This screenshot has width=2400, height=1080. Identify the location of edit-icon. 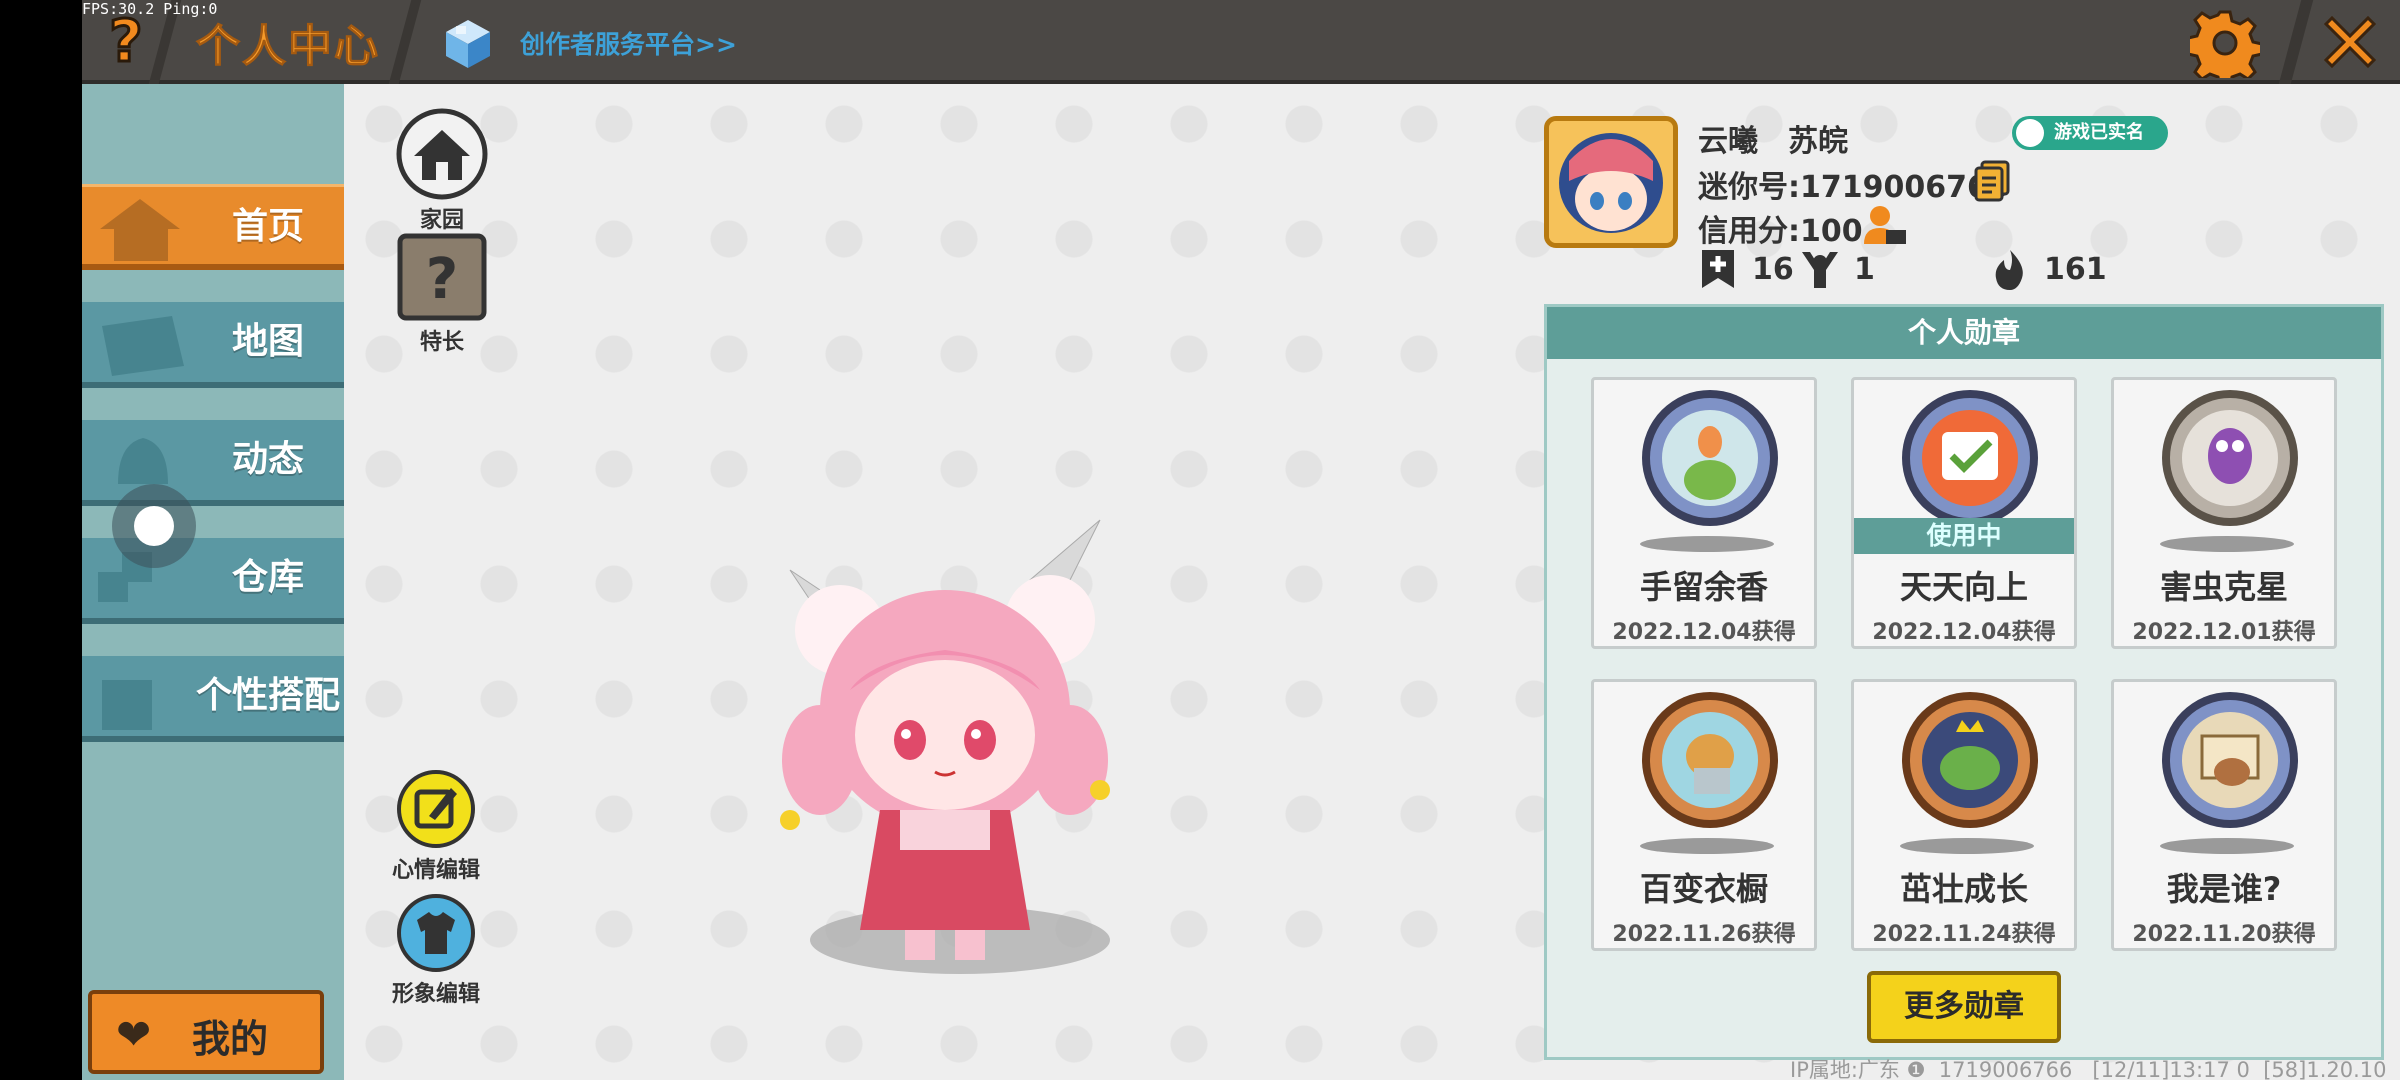
(436, 809).